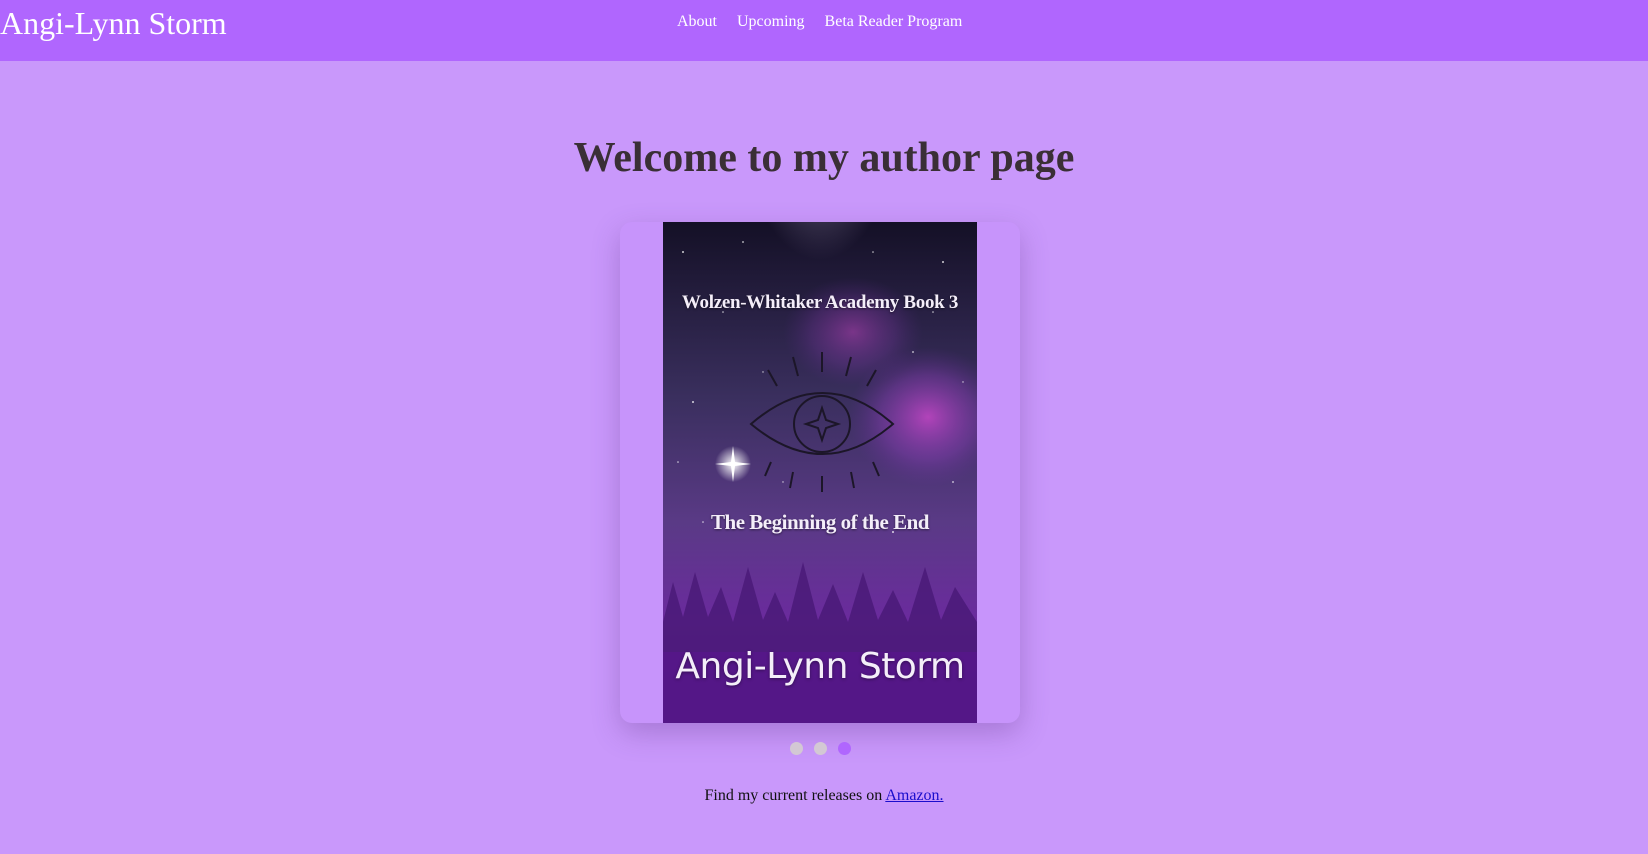 The image size is (1648, 854). I want to click on releases-note: Find my current releases on Amazon., so click(824, 796).